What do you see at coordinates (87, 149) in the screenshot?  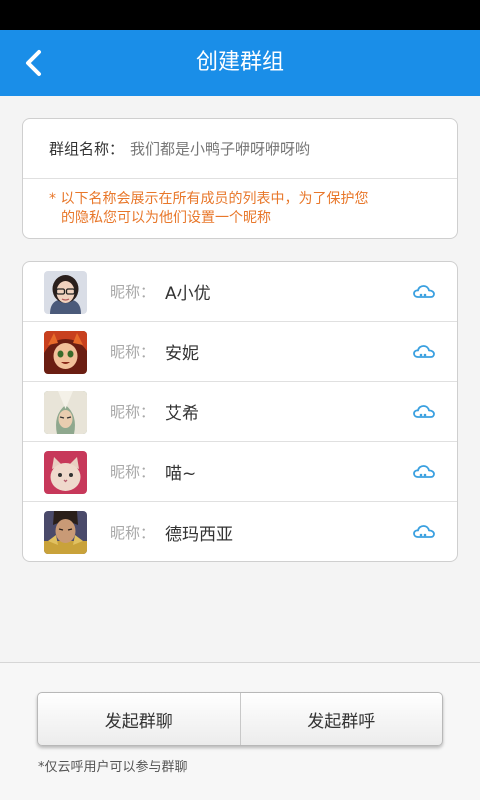 I see `group-name-label: 群组名称：` at bounding box center [87, 149].